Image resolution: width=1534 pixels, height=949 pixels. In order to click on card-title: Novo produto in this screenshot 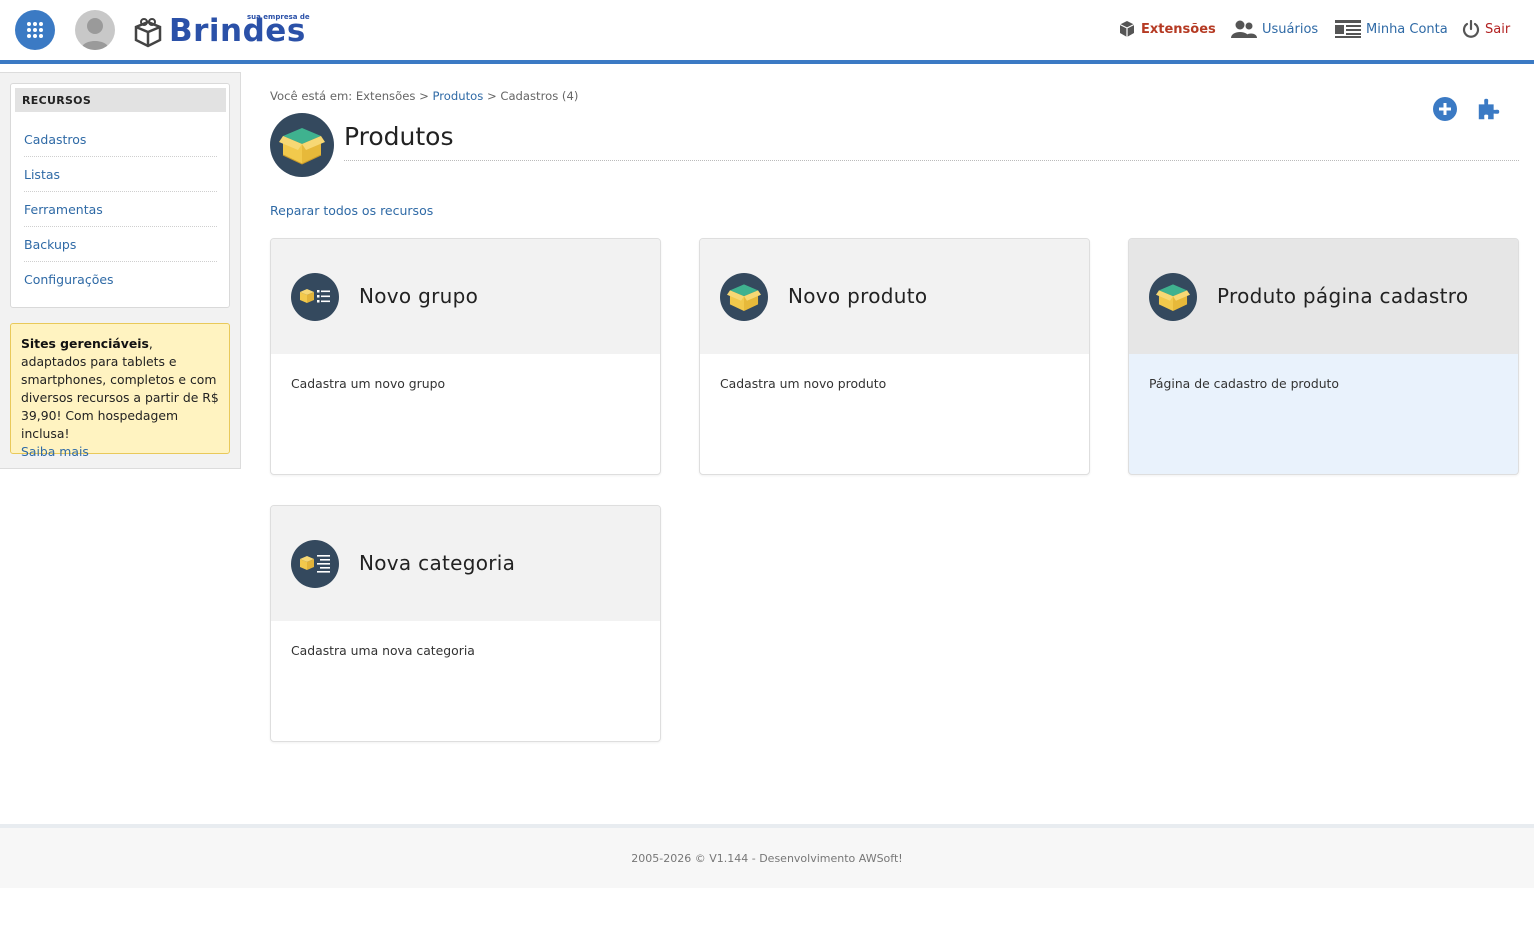, I will do `click(858, 296)`.